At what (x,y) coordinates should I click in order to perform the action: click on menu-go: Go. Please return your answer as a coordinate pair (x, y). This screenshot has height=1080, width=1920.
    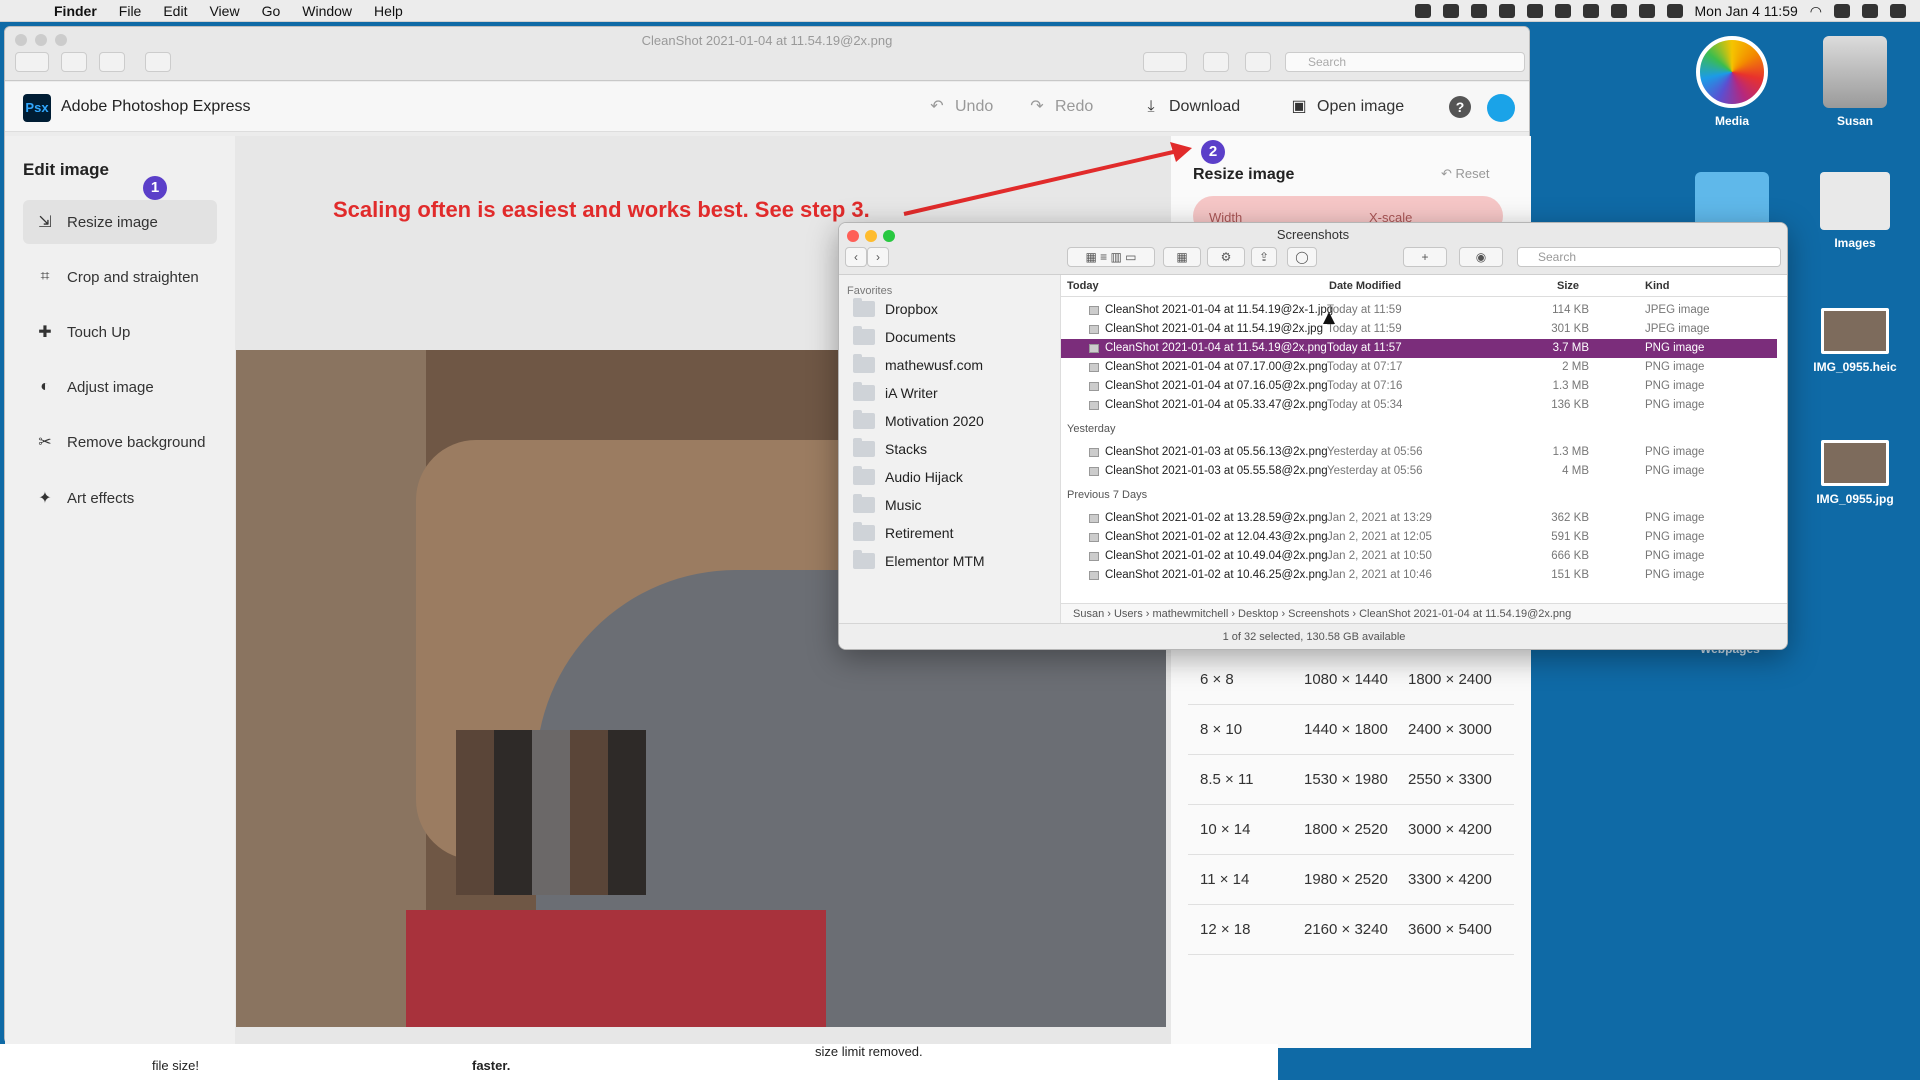
    Looking at the image, I should click on (271, 11).